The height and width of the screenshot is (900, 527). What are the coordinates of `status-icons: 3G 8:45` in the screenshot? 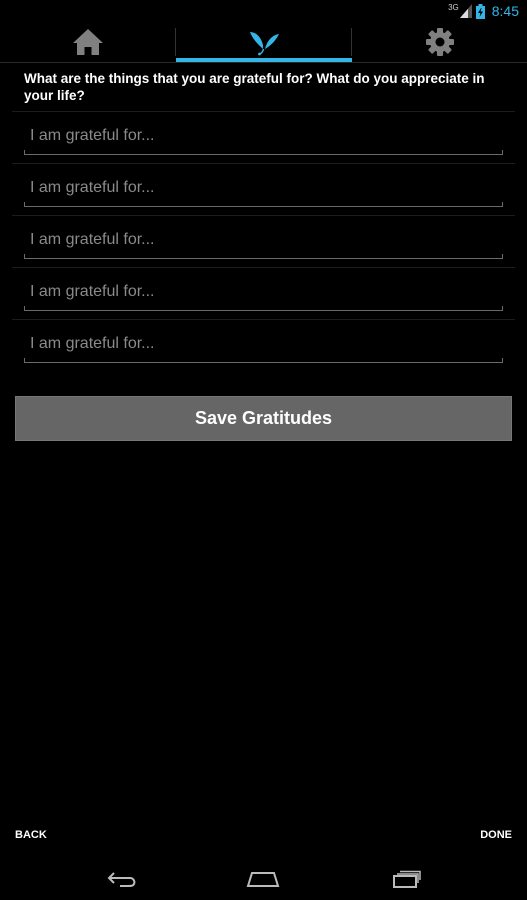 It's located at (483, 11).